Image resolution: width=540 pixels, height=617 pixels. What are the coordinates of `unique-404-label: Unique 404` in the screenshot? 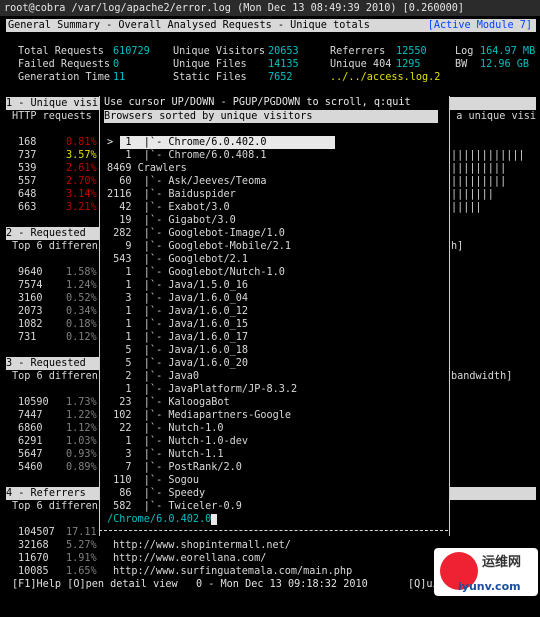 It's located at (361, 64).